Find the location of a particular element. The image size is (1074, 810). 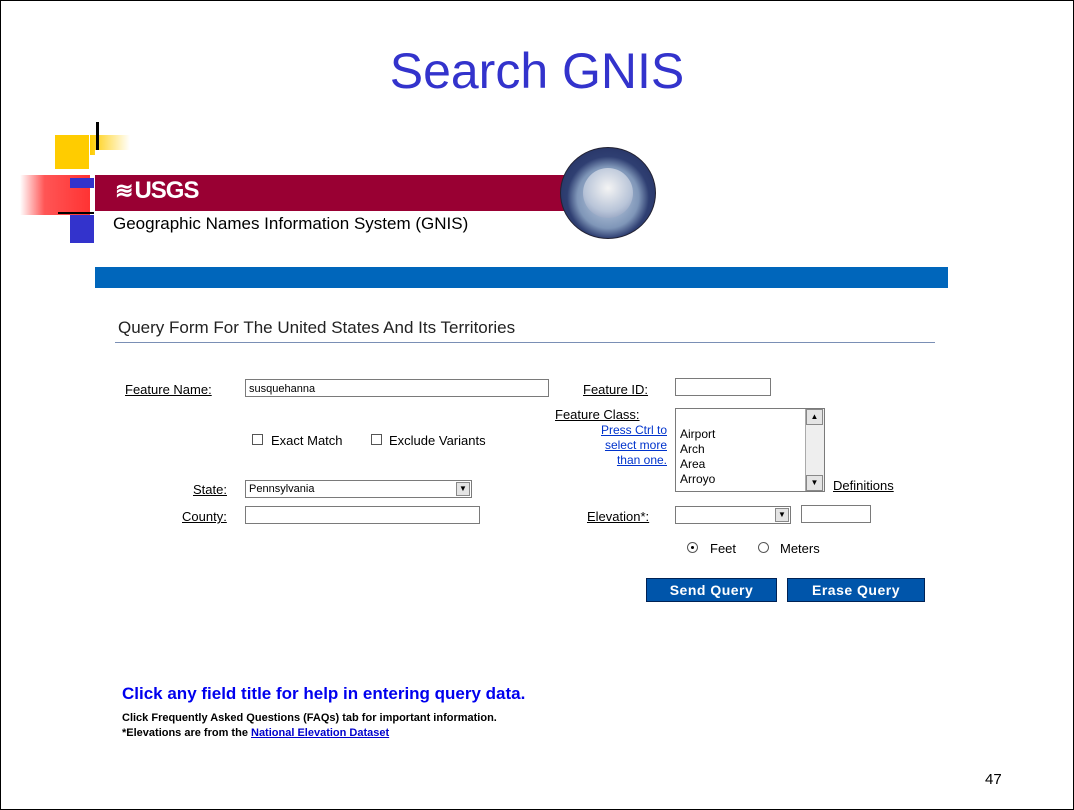

erase-query-button: Erase Query is located at coordinates (856, 590).